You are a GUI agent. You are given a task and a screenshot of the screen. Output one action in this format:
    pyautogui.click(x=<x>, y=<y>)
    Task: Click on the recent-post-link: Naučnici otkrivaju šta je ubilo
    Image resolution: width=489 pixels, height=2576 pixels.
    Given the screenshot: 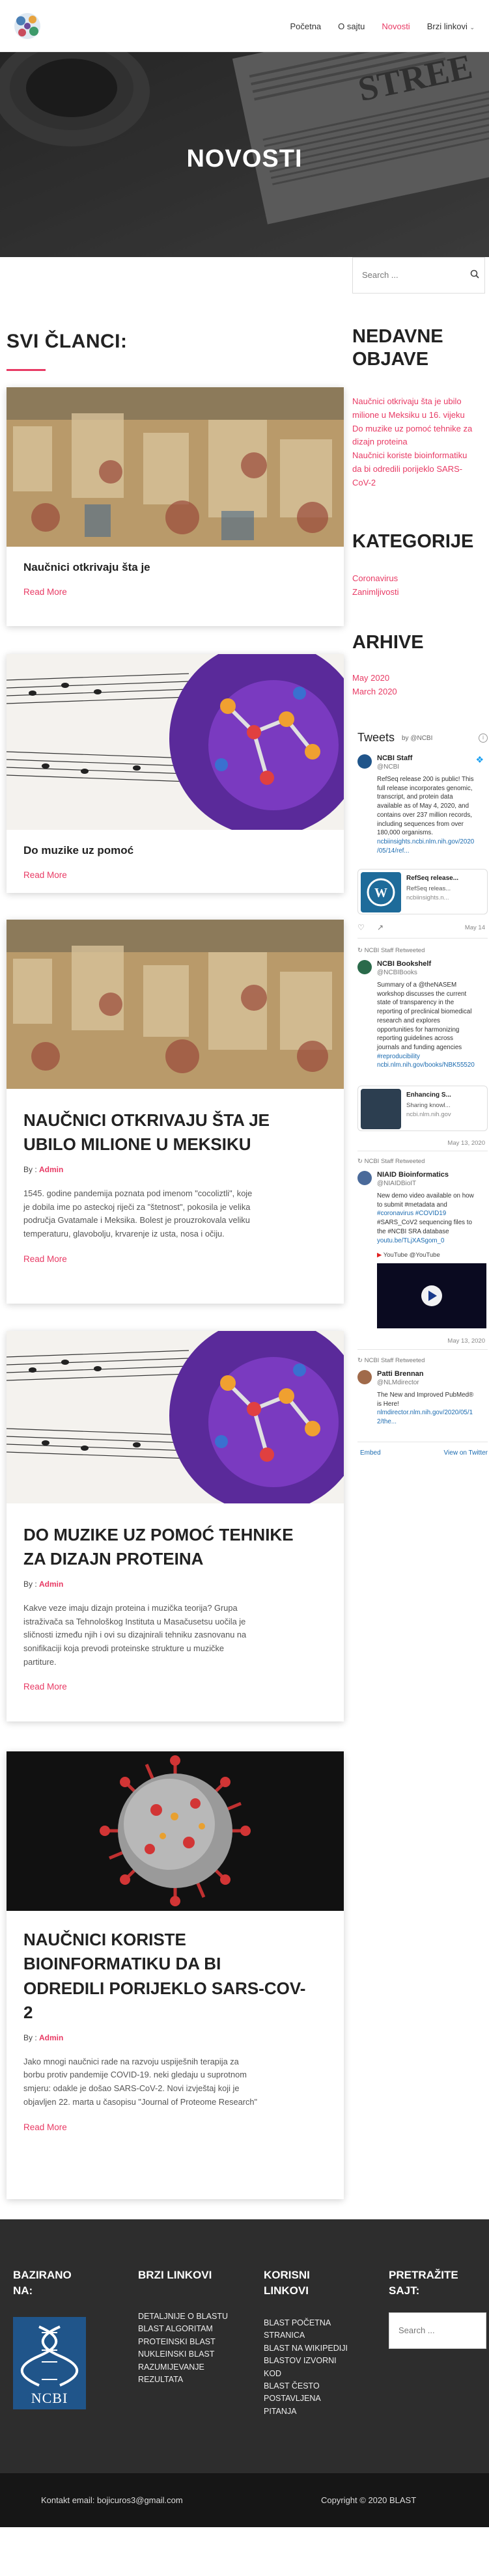 What is the action you would take?
    pyautogui.click(x=421, y=402)
    